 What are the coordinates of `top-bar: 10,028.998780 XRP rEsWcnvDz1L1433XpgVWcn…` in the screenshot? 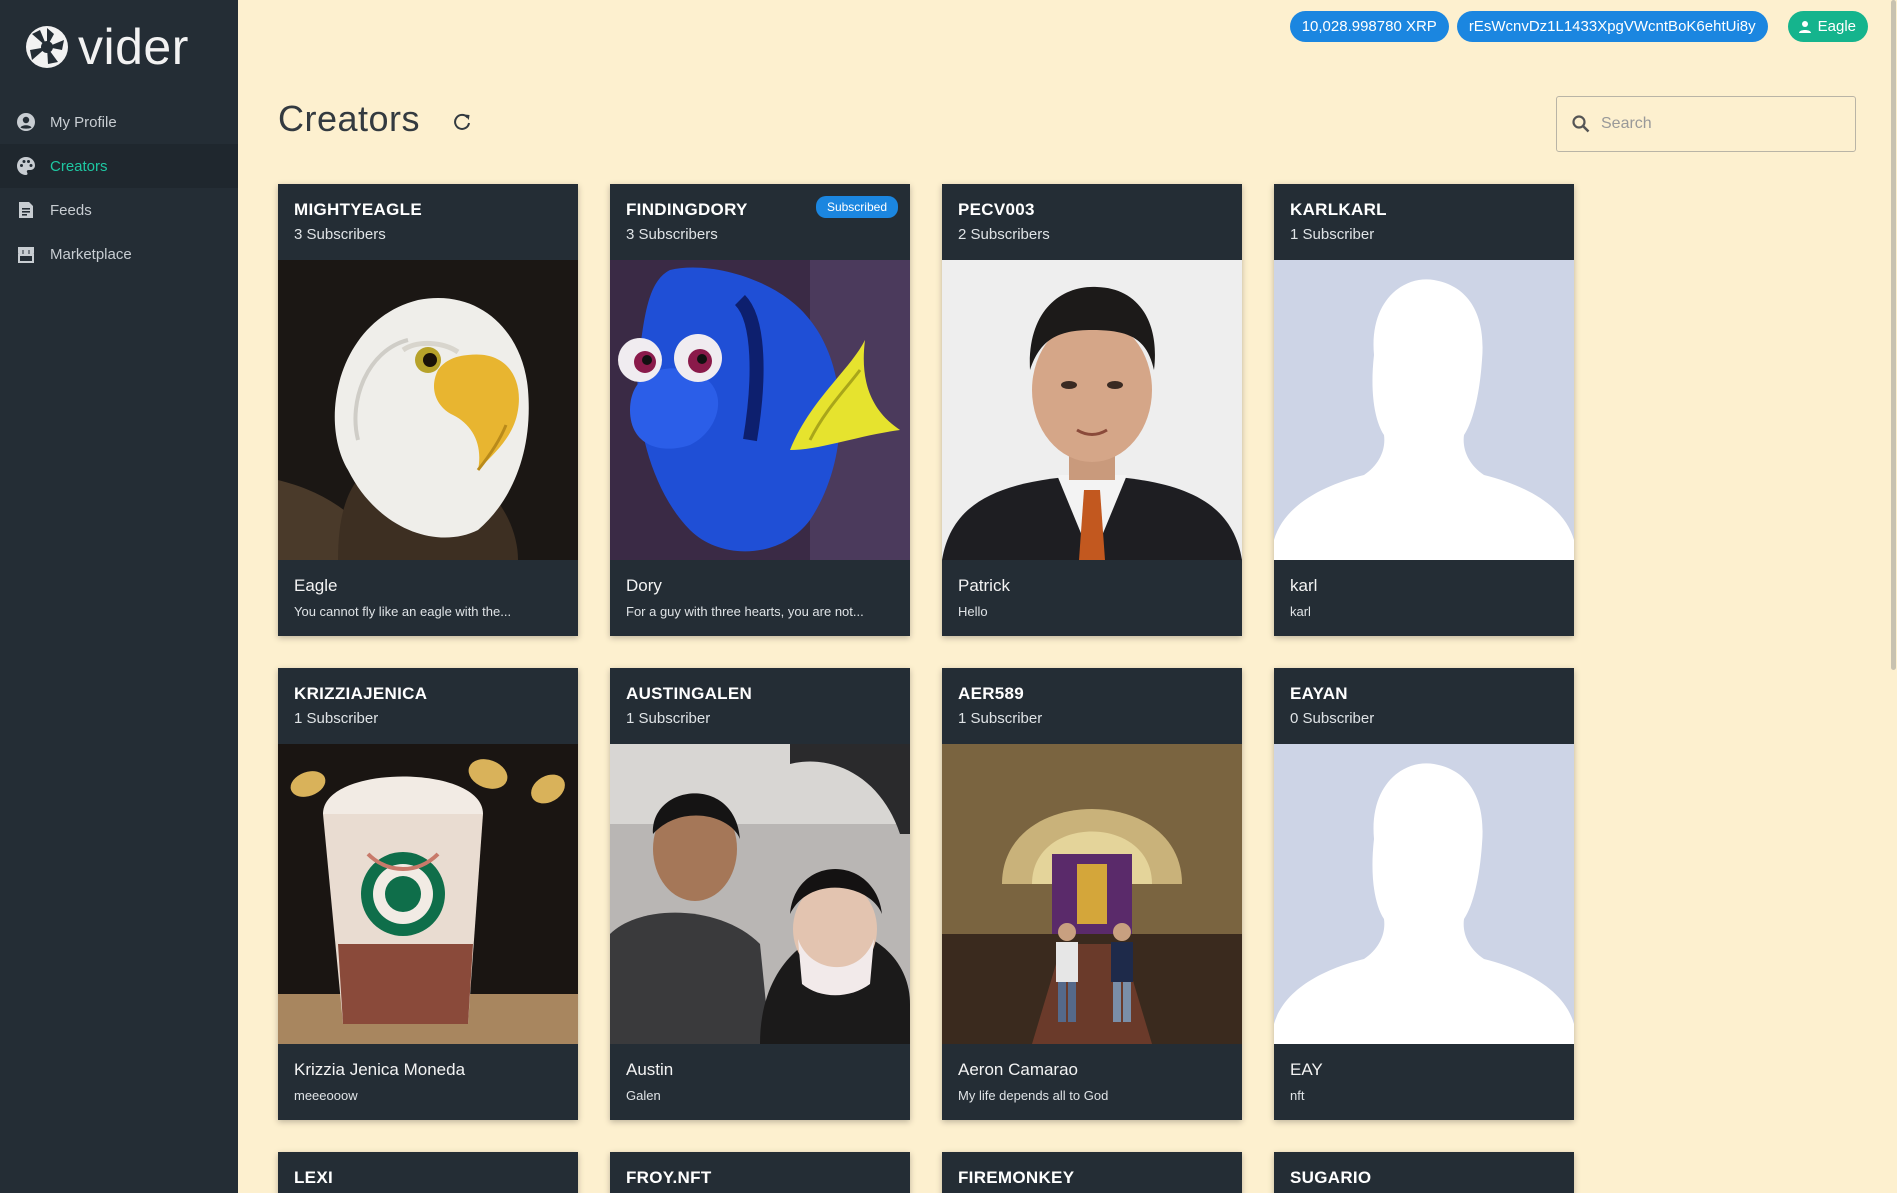 It's located at (1578, 26).